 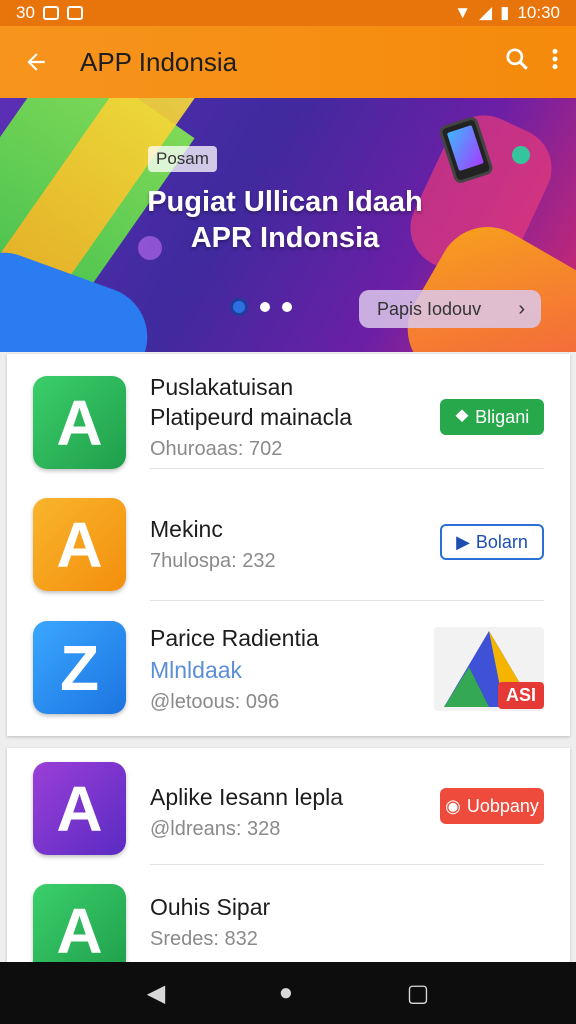 I want to click on banner-title-line1: Pugiat Ullican Idaah, so click(x=285, y=202).